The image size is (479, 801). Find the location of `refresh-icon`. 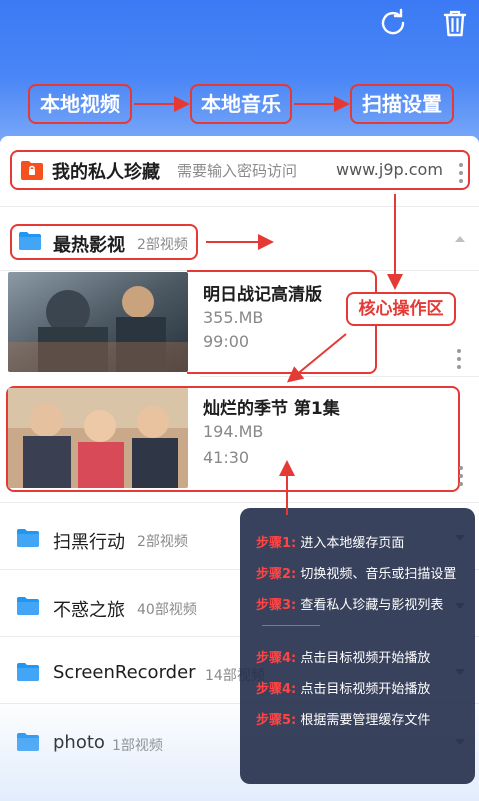

refresh-icon is located at coordinates (393, 23).